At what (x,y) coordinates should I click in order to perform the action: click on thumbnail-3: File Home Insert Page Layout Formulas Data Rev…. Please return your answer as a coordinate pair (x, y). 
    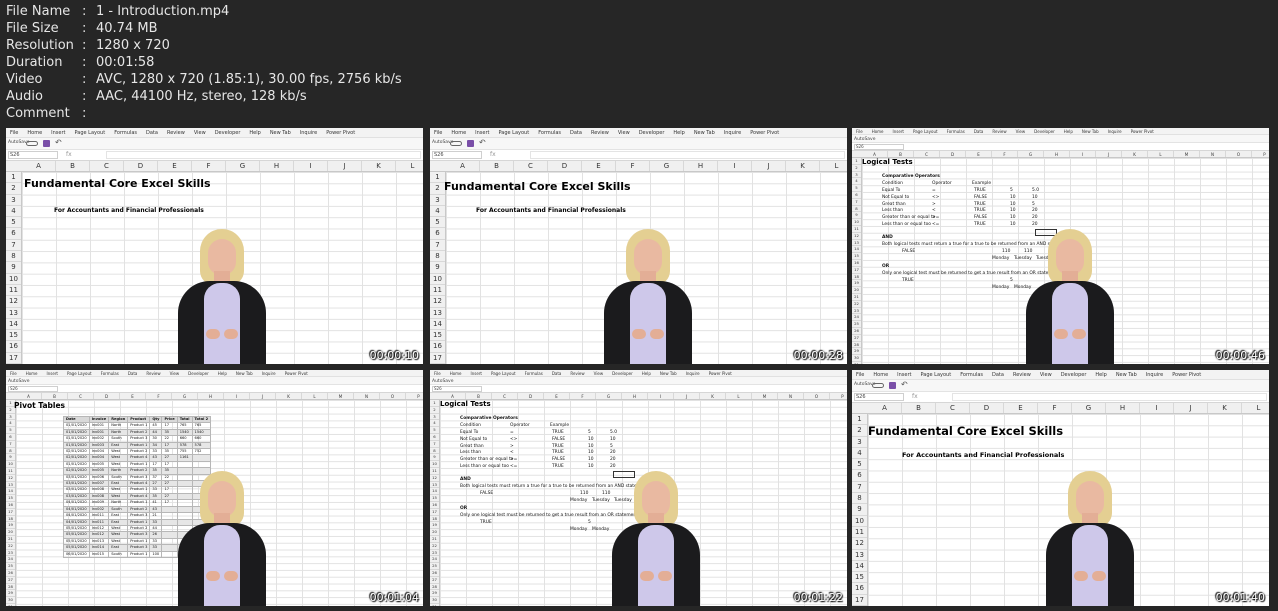
    Looking at the image, I should click on (1060, 246).